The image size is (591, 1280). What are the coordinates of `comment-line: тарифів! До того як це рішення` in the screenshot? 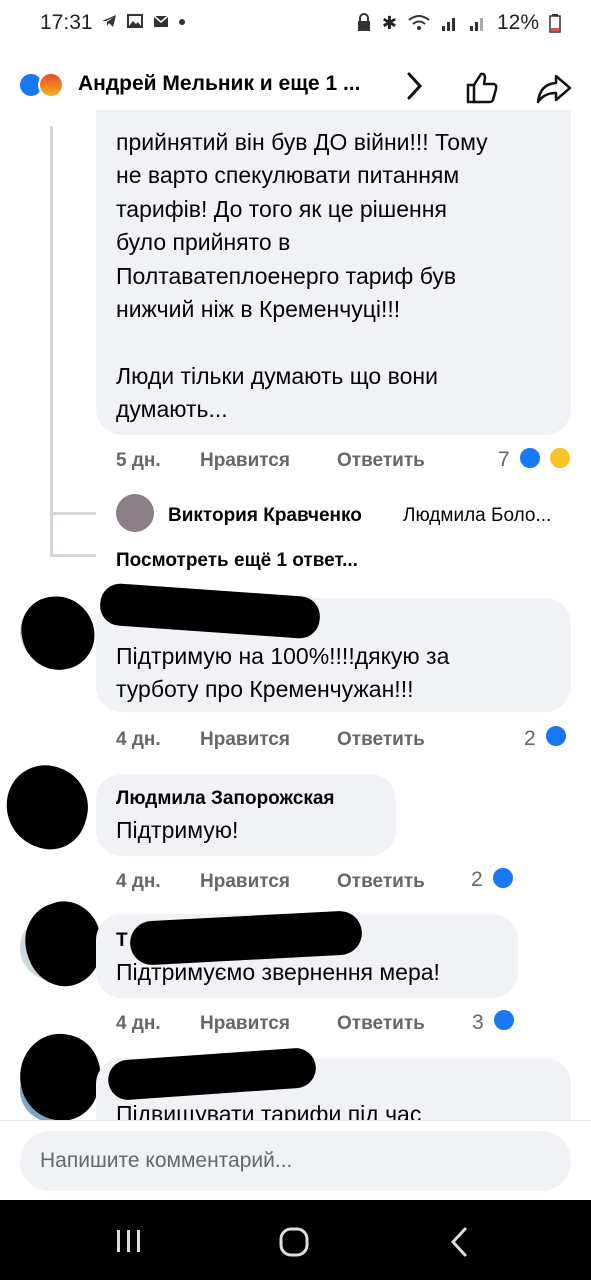 It's located at (281, 209).